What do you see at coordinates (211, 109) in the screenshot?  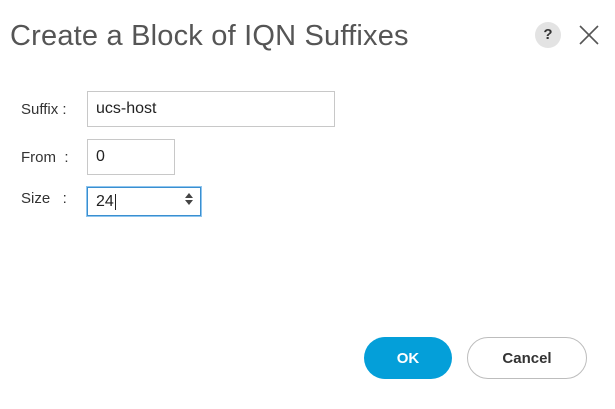 I see `suffix-input: ucs-host` at bounding box center [211, 109].